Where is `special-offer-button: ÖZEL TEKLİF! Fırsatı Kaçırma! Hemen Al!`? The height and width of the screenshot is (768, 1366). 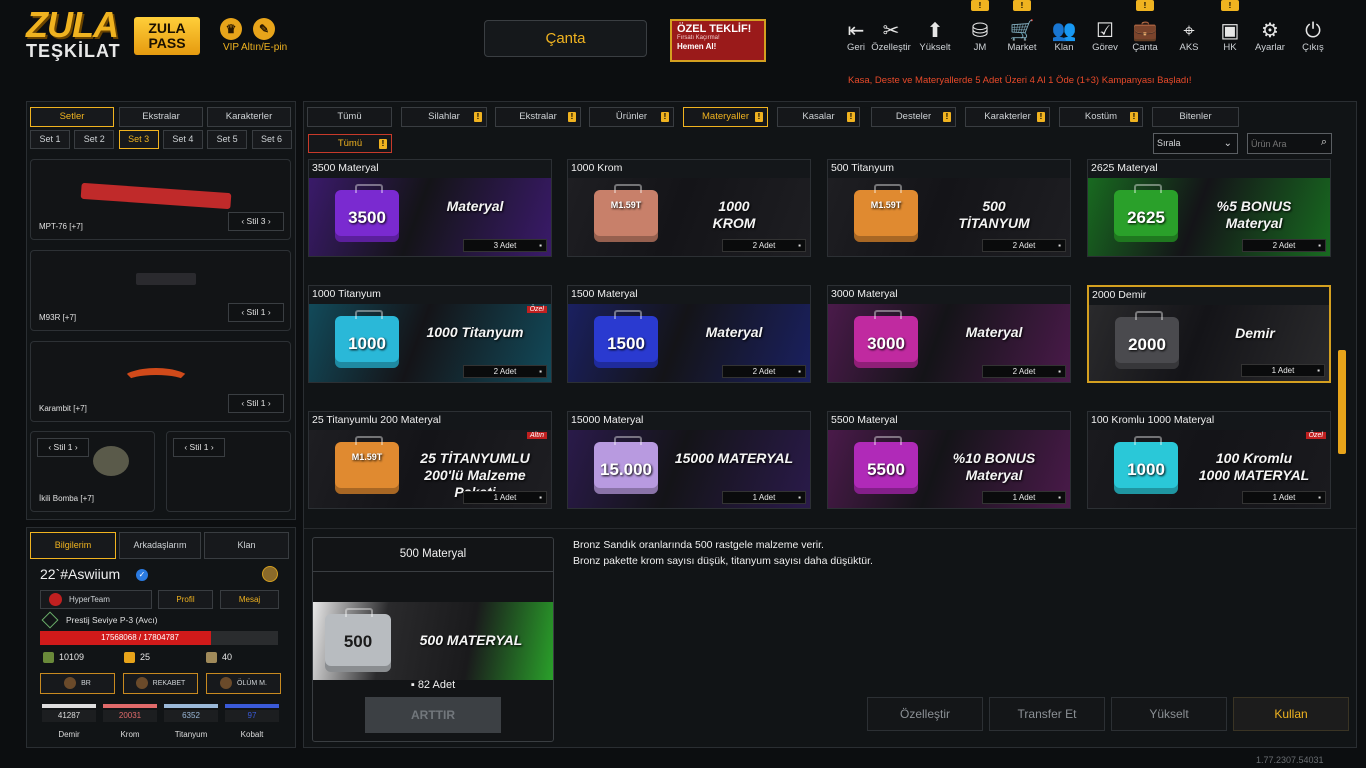 special-offer-button: ÖZEL TEKLİF! Fırsatı Kaçırma! Hemen Al! is located at coordinates (718, 40).